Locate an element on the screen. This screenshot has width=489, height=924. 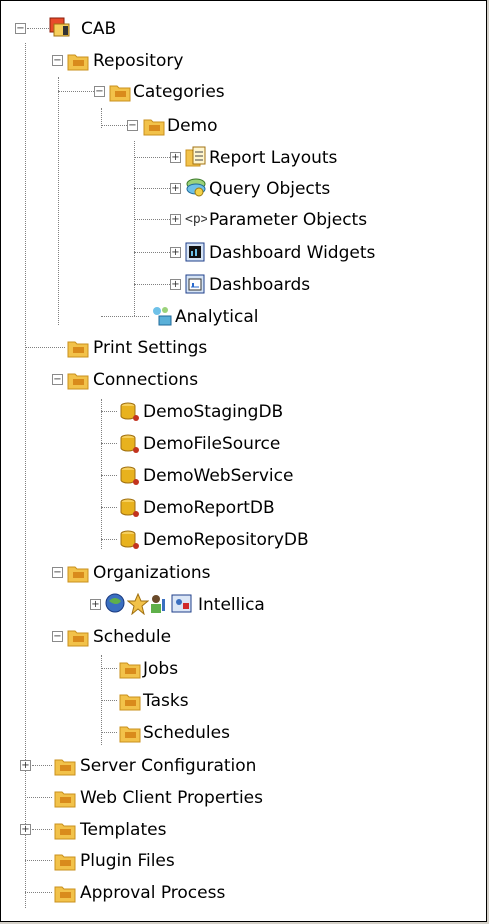
tree-node-cab: − CAB is located at coordinates (244, 29).